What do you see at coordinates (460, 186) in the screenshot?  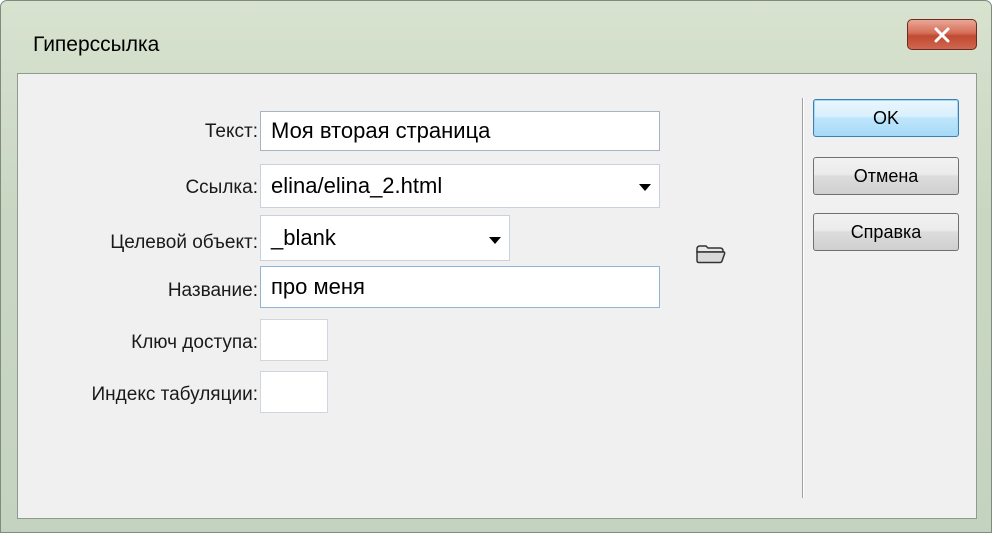 I see `link-combobox: elina/elina_2.html` at bounding box center [460, 186].